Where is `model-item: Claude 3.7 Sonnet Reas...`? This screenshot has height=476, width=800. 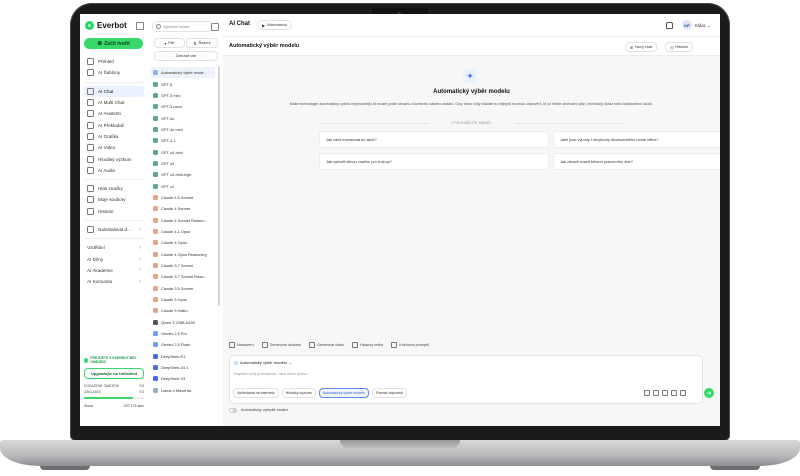
model-item: Claude 3.7 Sonnet Reas... is located at coordinates (183, 276).